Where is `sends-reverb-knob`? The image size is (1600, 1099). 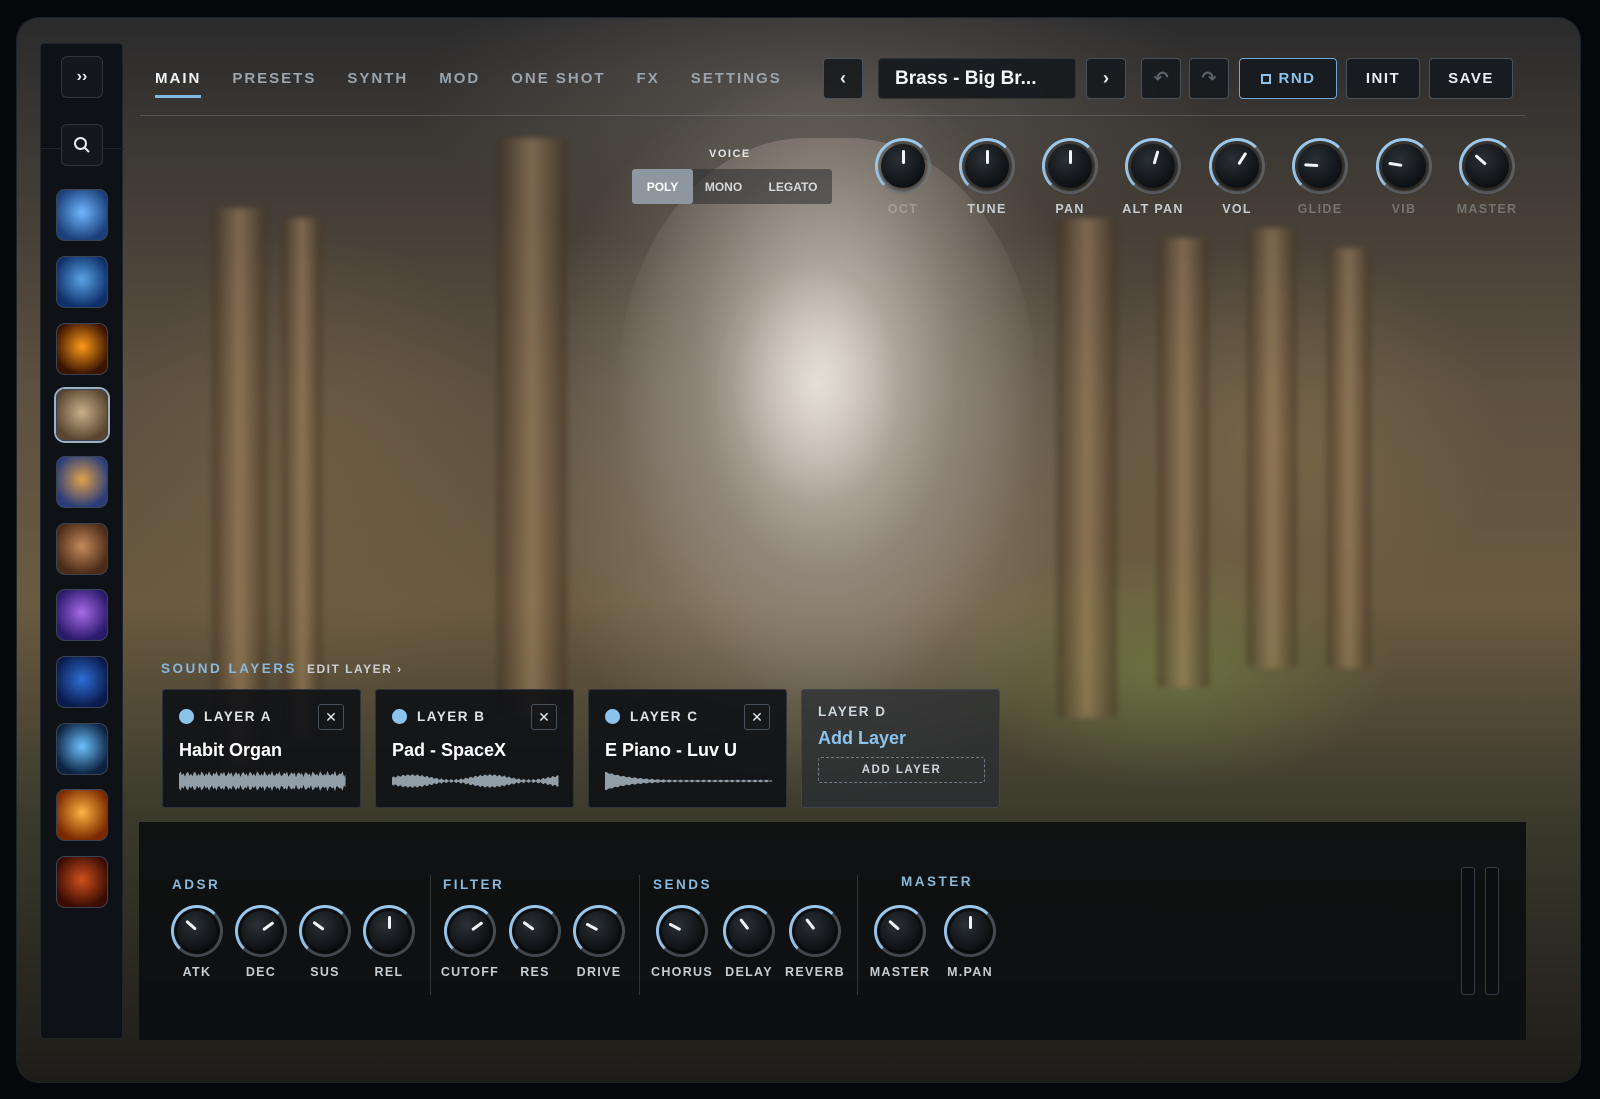 sends-reverb-knob is located at coordinates (815, 931).